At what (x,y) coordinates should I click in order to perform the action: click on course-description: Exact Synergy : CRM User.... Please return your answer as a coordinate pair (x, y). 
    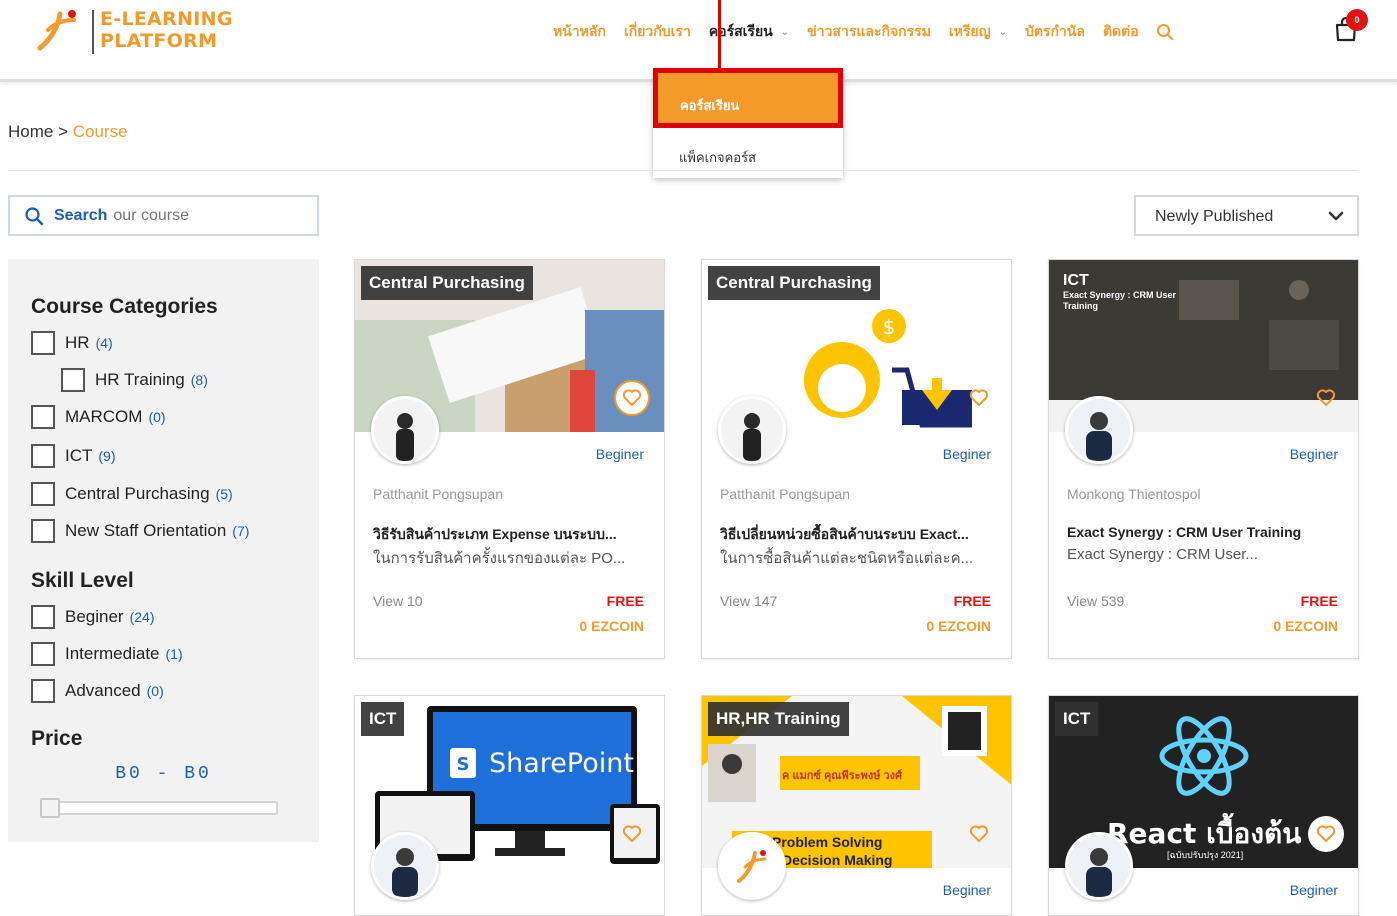
    Looking at the image, I should click on (1162, 554).